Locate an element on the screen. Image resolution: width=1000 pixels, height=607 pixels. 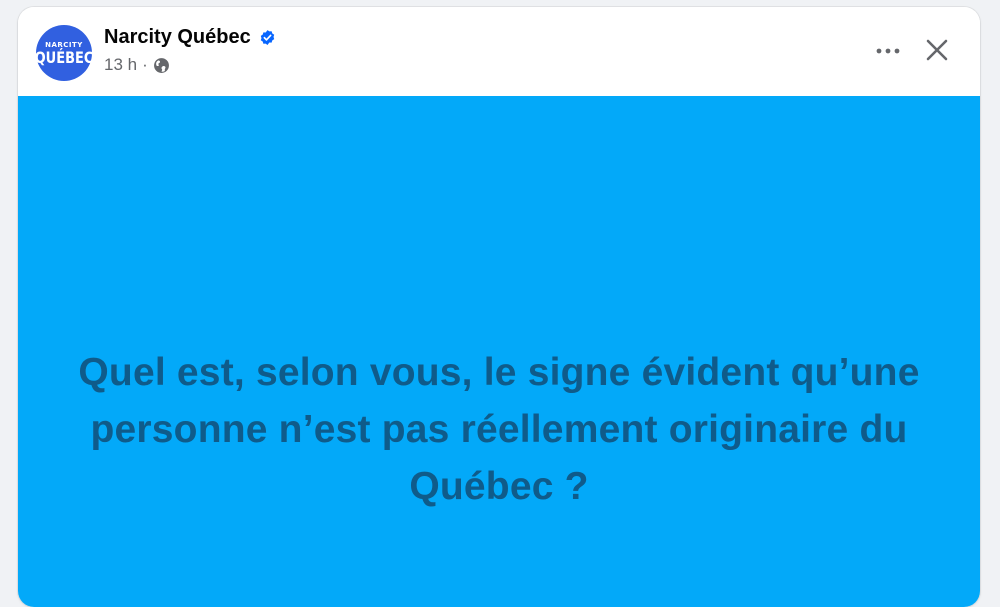
avatar-line2: QUÉBEC is located at coordinates (64, 58).